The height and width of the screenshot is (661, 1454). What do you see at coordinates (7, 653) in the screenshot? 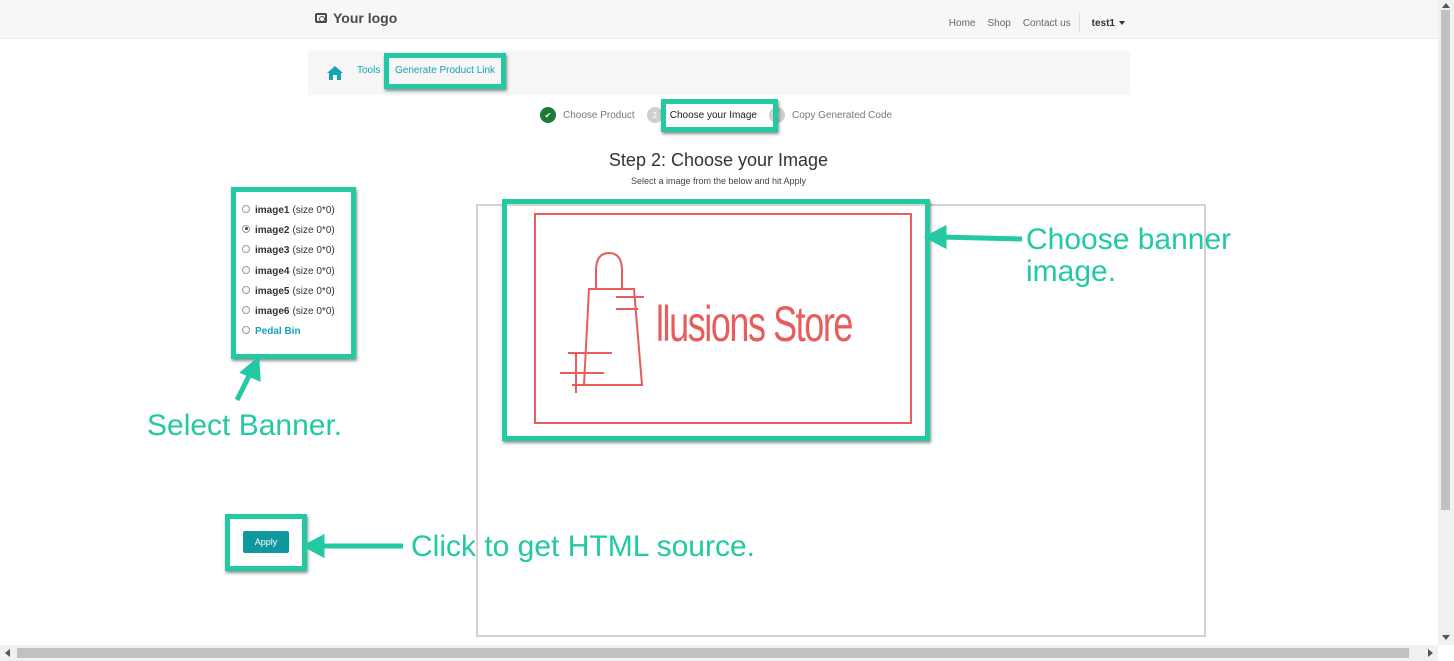
I see `scroll-left-icon` at bounding box center [7, 653].